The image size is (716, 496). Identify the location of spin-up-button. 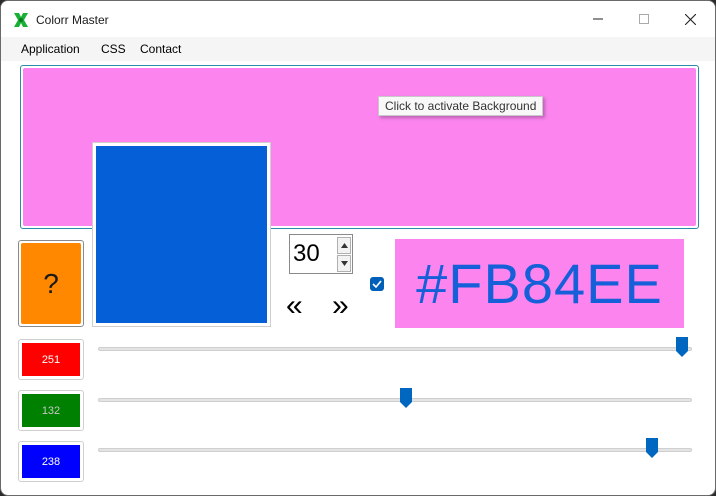
(344, 245).